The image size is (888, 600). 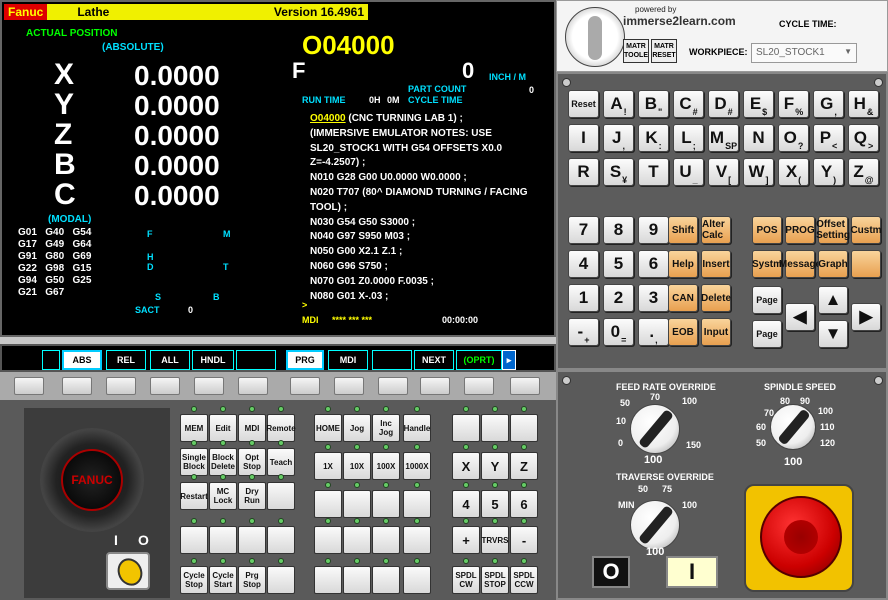 I want to click on traverse-override-knob, so click(x=655, y=525).